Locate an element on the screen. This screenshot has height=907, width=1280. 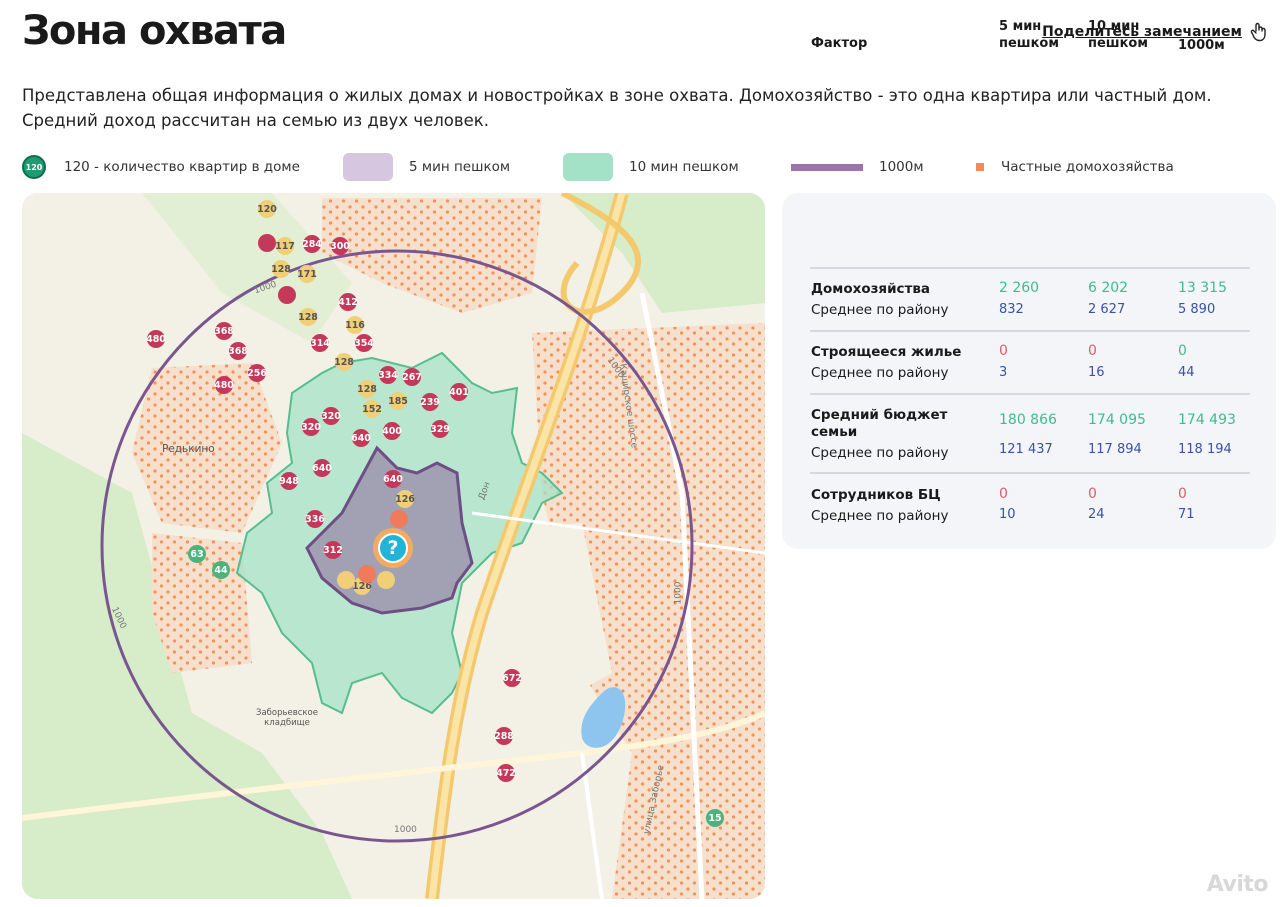
house-marker: 171 is located at coordinates (307, 274).